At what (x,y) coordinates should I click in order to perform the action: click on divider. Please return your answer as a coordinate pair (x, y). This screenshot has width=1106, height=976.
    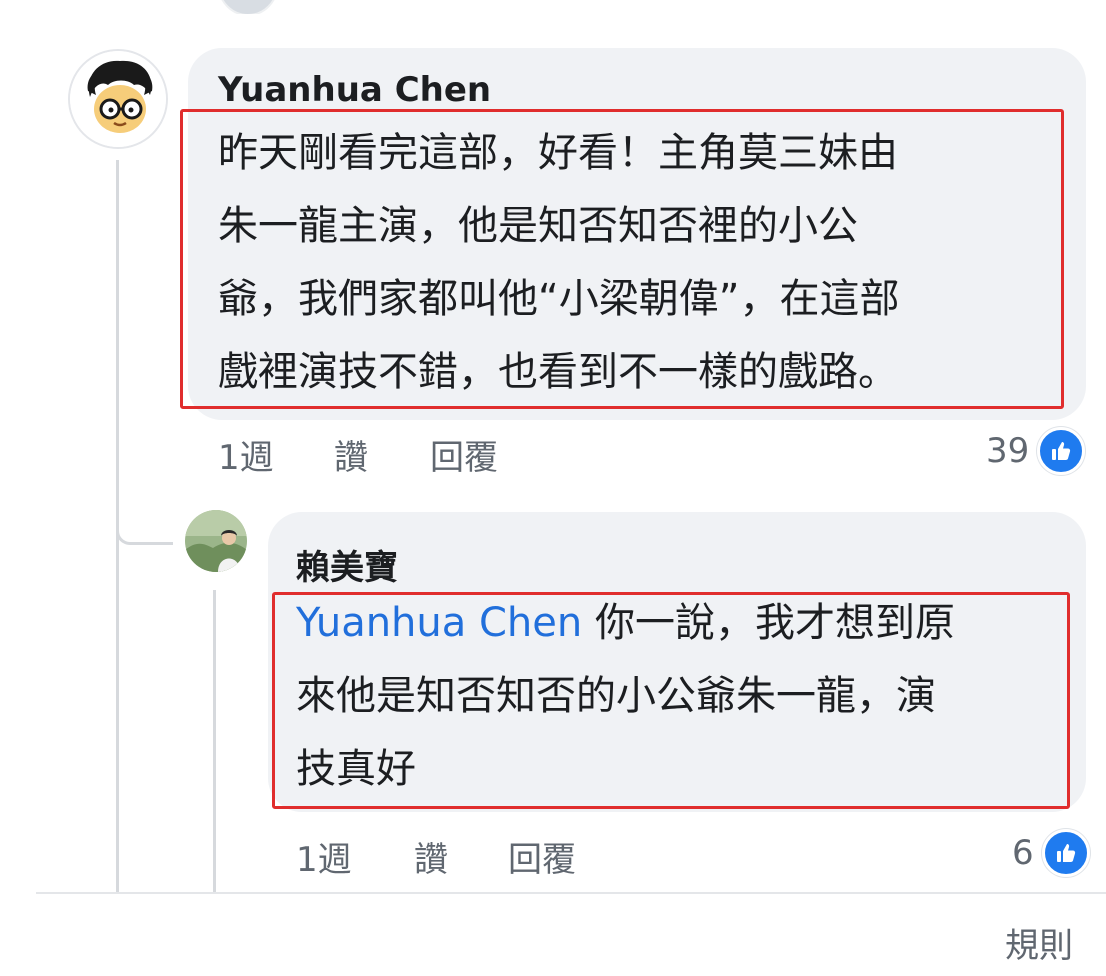
    Looking at the image, I should click on (571, 893).